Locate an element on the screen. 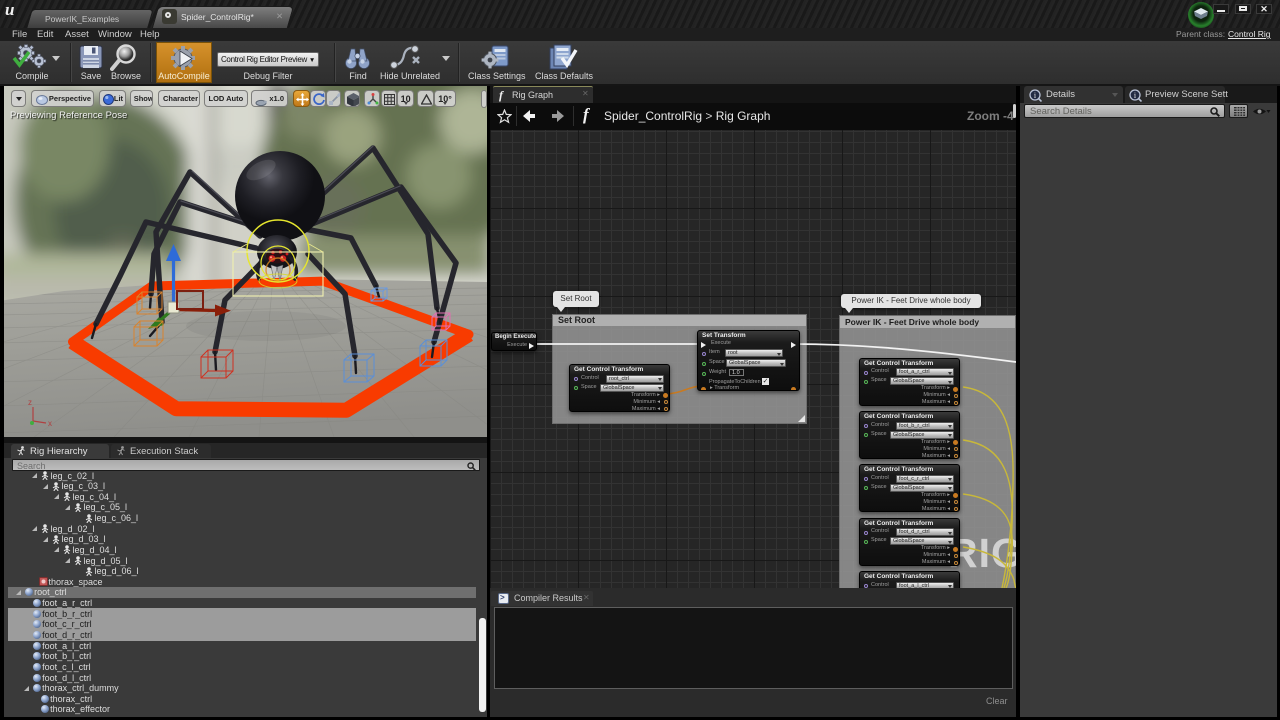  svg-text: x is located at coordinates (50, 423).